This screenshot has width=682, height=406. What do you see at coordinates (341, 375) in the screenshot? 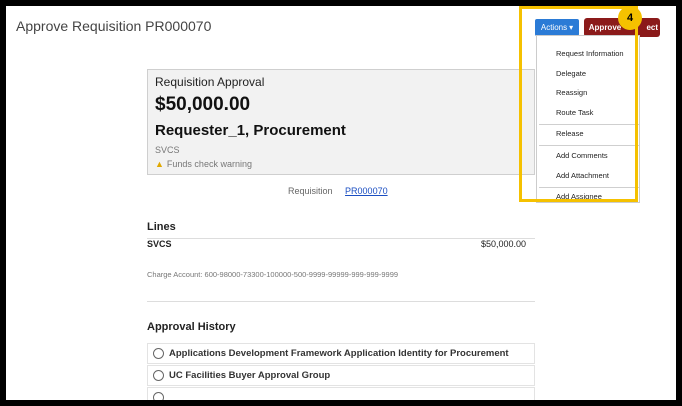
I see `approval-history-item: UC Facilities Buyer Approval Group` at bounding box center [341, 375].